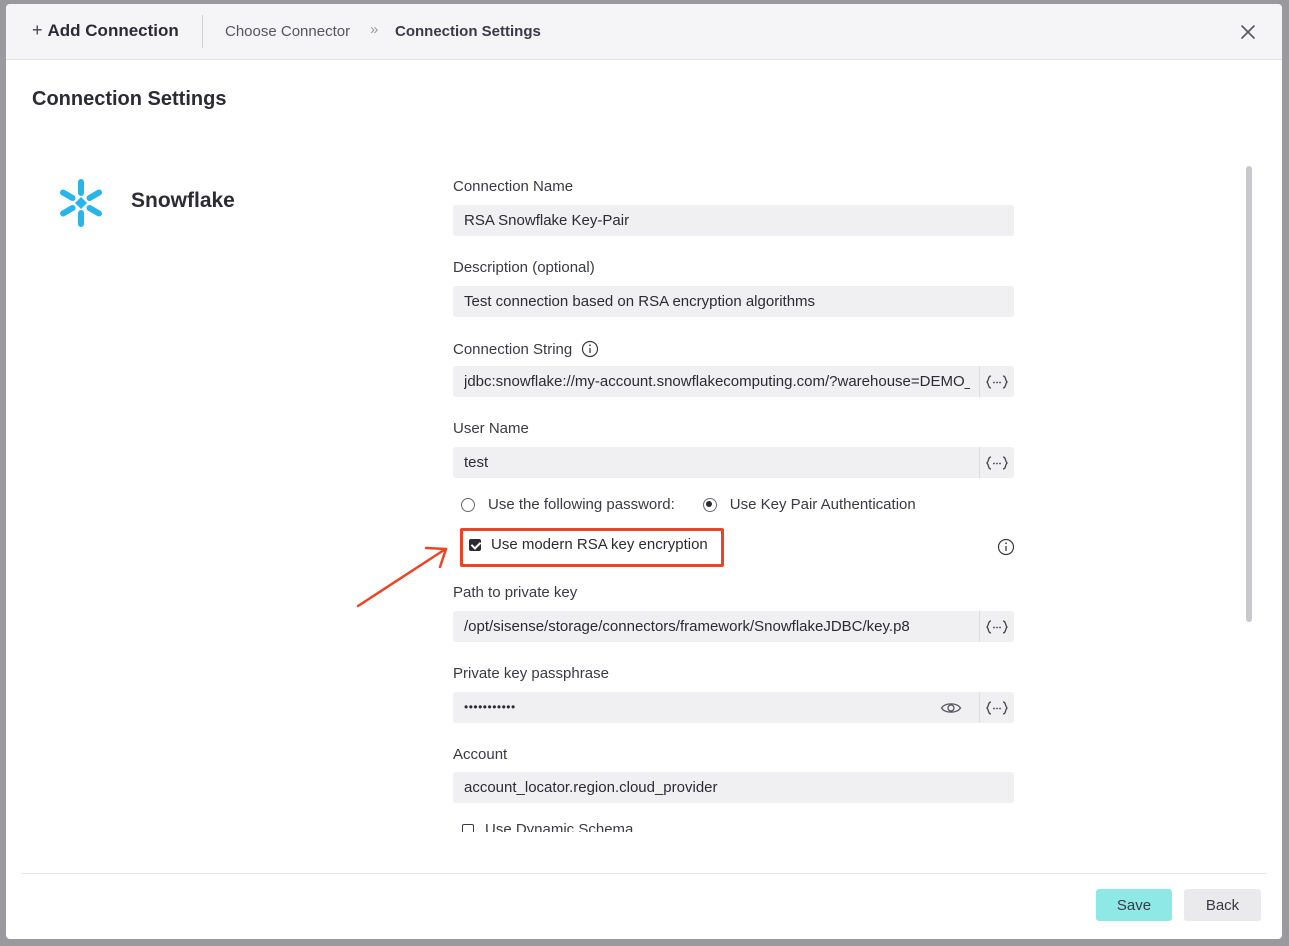 The image size is (1289, 946). I want to click on dynamic-schema-label: Use Dynamic Schema, so click(559, 826).